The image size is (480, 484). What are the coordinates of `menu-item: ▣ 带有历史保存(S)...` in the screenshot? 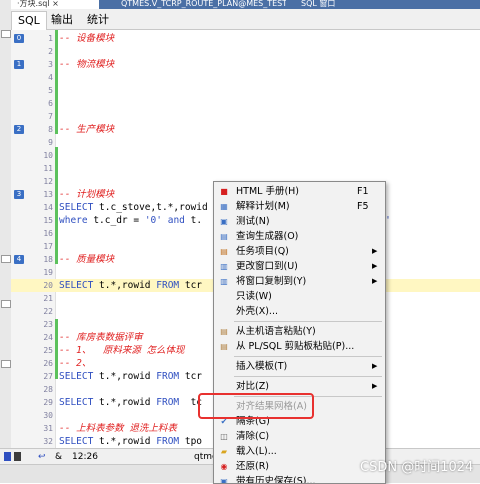 It's located at (299, 479).